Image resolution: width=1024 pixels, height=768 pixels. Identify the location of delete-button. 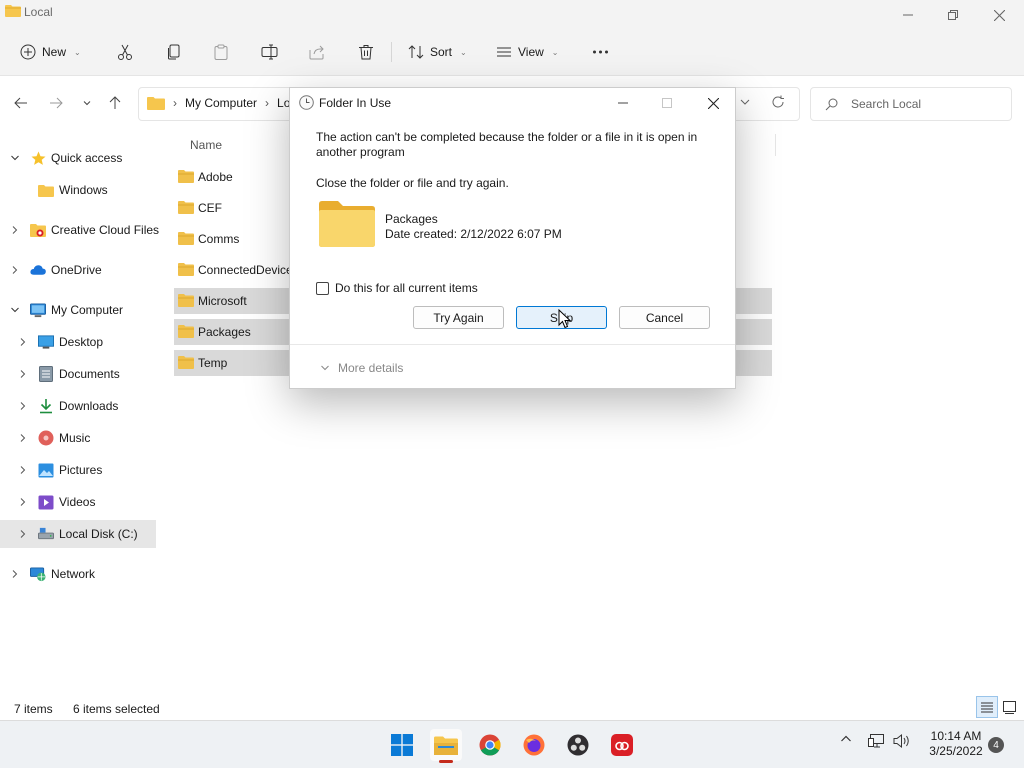
(366, 52).